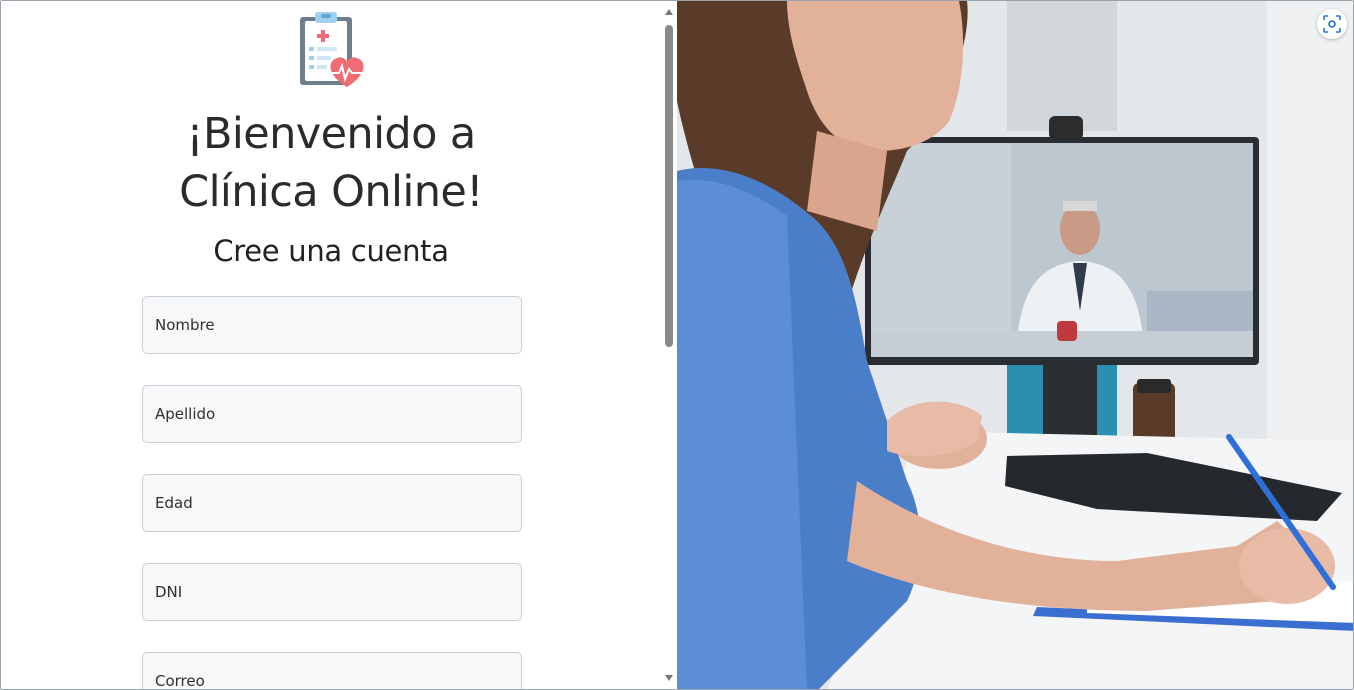 This screenshot has width=1354, height=690. I want to click on apellido-label: Apellido, so click(185, 414).